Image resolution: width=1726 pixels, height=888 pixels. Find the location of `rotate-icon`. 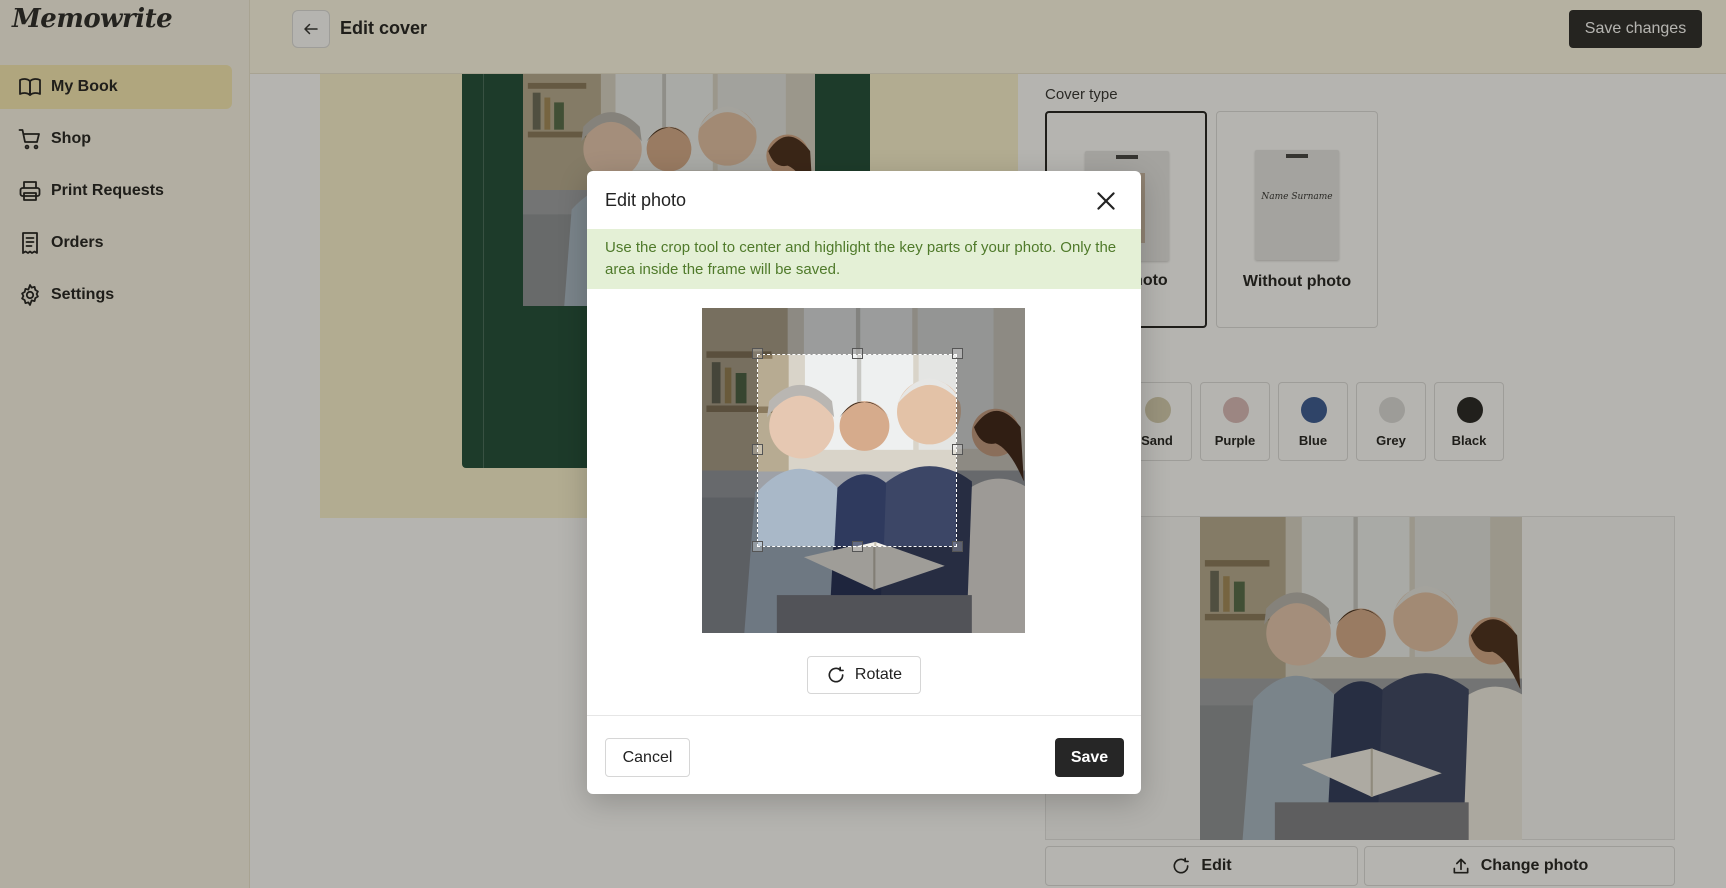

rotate-icon is located at coordinates (836, 674).